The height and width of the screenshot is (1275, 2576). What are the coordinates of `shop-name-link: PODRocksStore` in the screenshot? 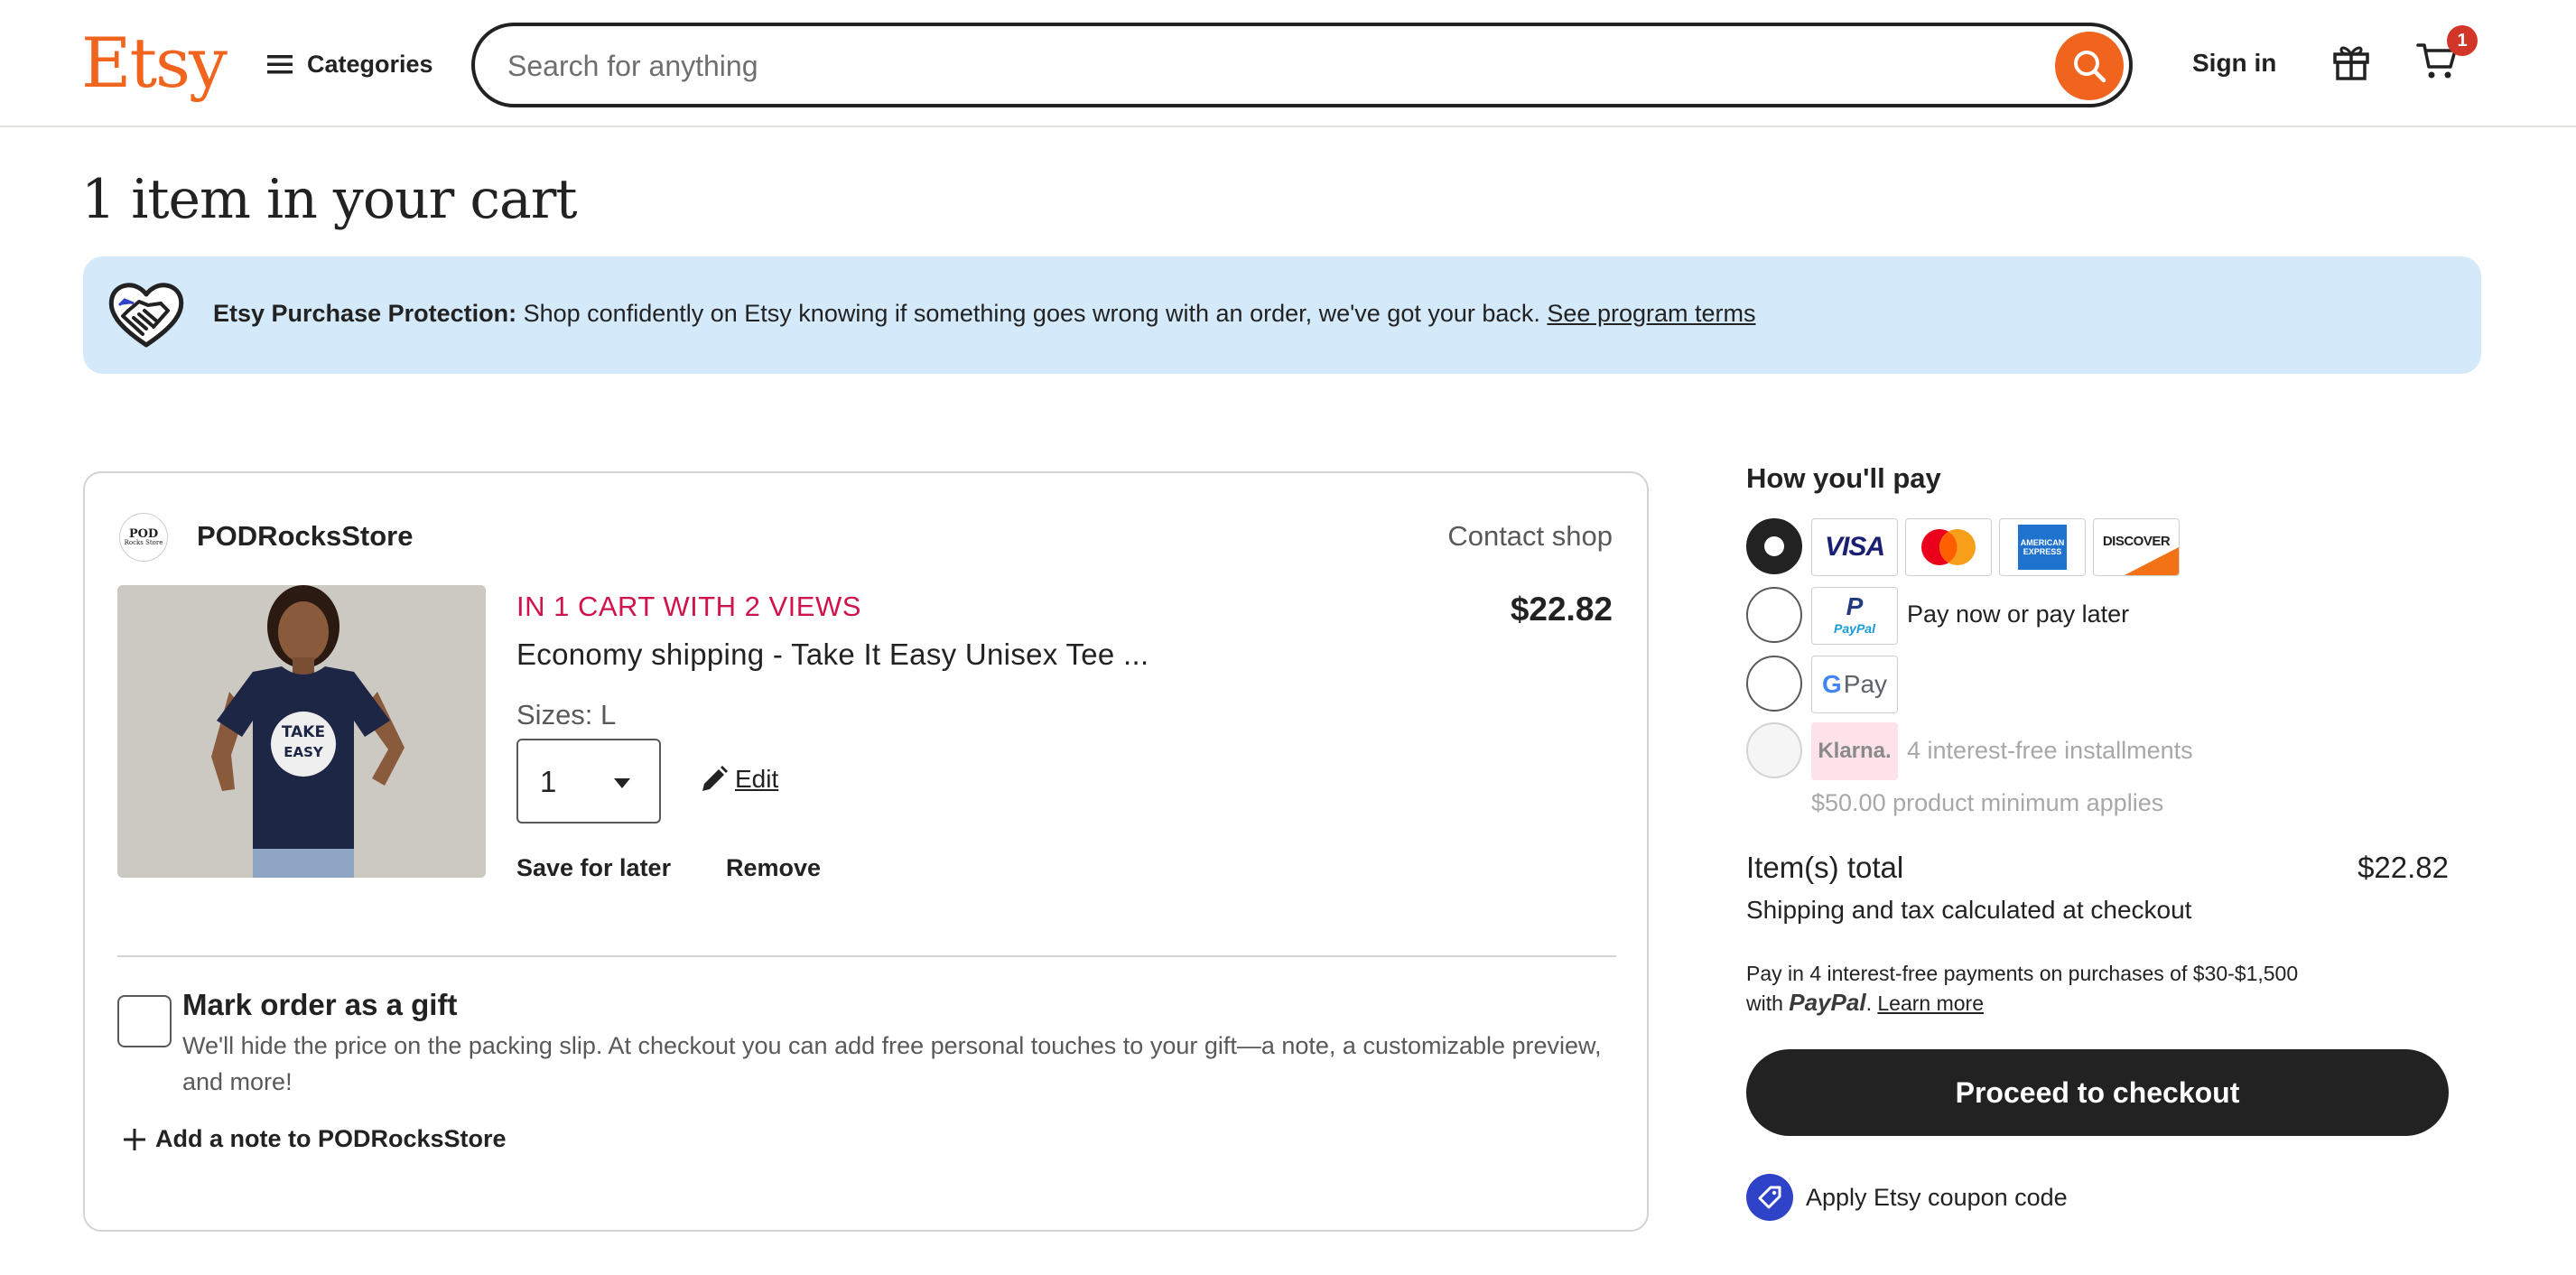 It's located at (305, 536).